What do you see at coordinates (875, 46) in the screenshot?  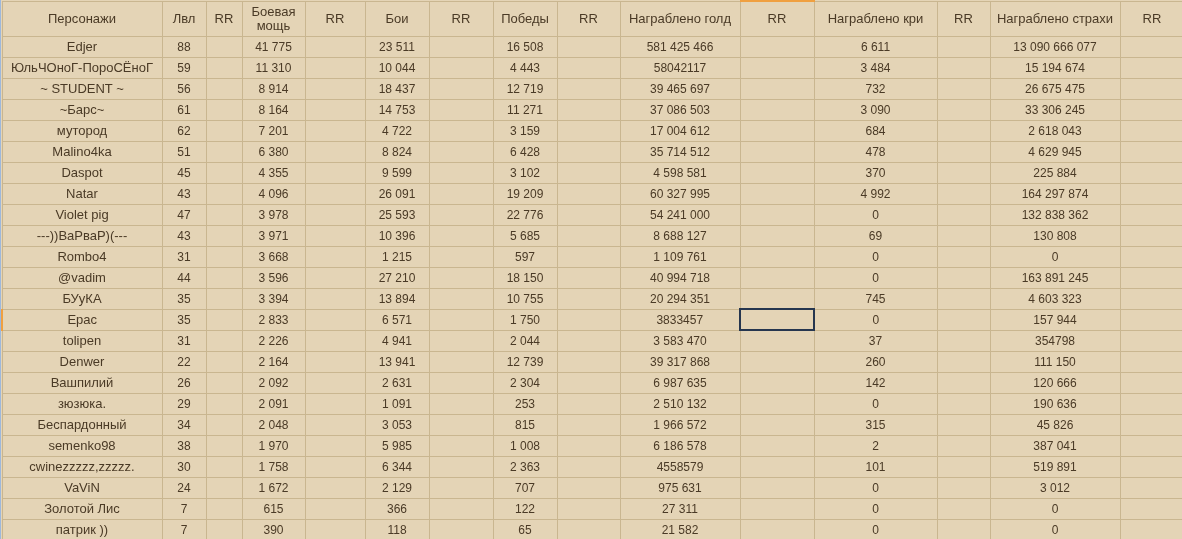 I see `table-cell: 6 611` at bounding box center [875, 46].